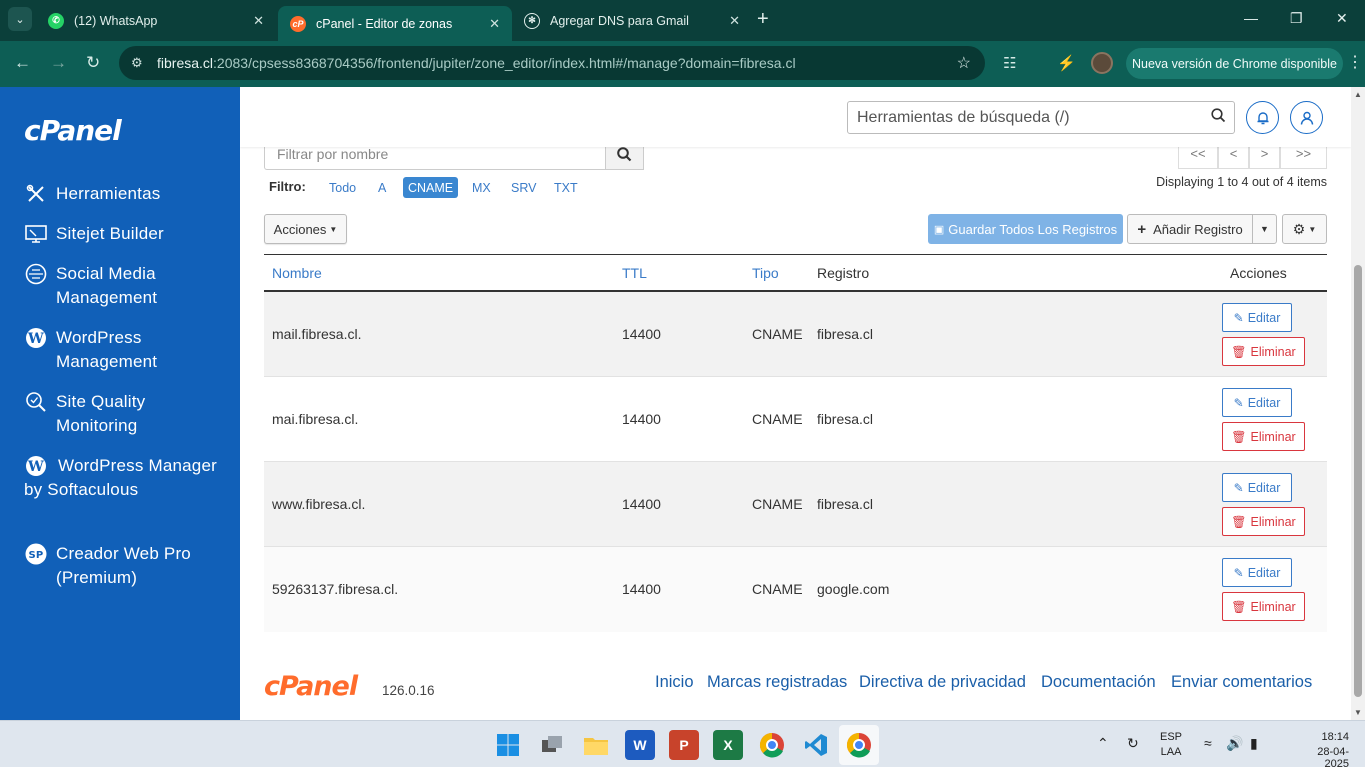 The width and height of the screenshot is (1365, 767). Describe the element at coordinates (523, 187) in the screenshot. I see `filter-srv: SRV` at that location.